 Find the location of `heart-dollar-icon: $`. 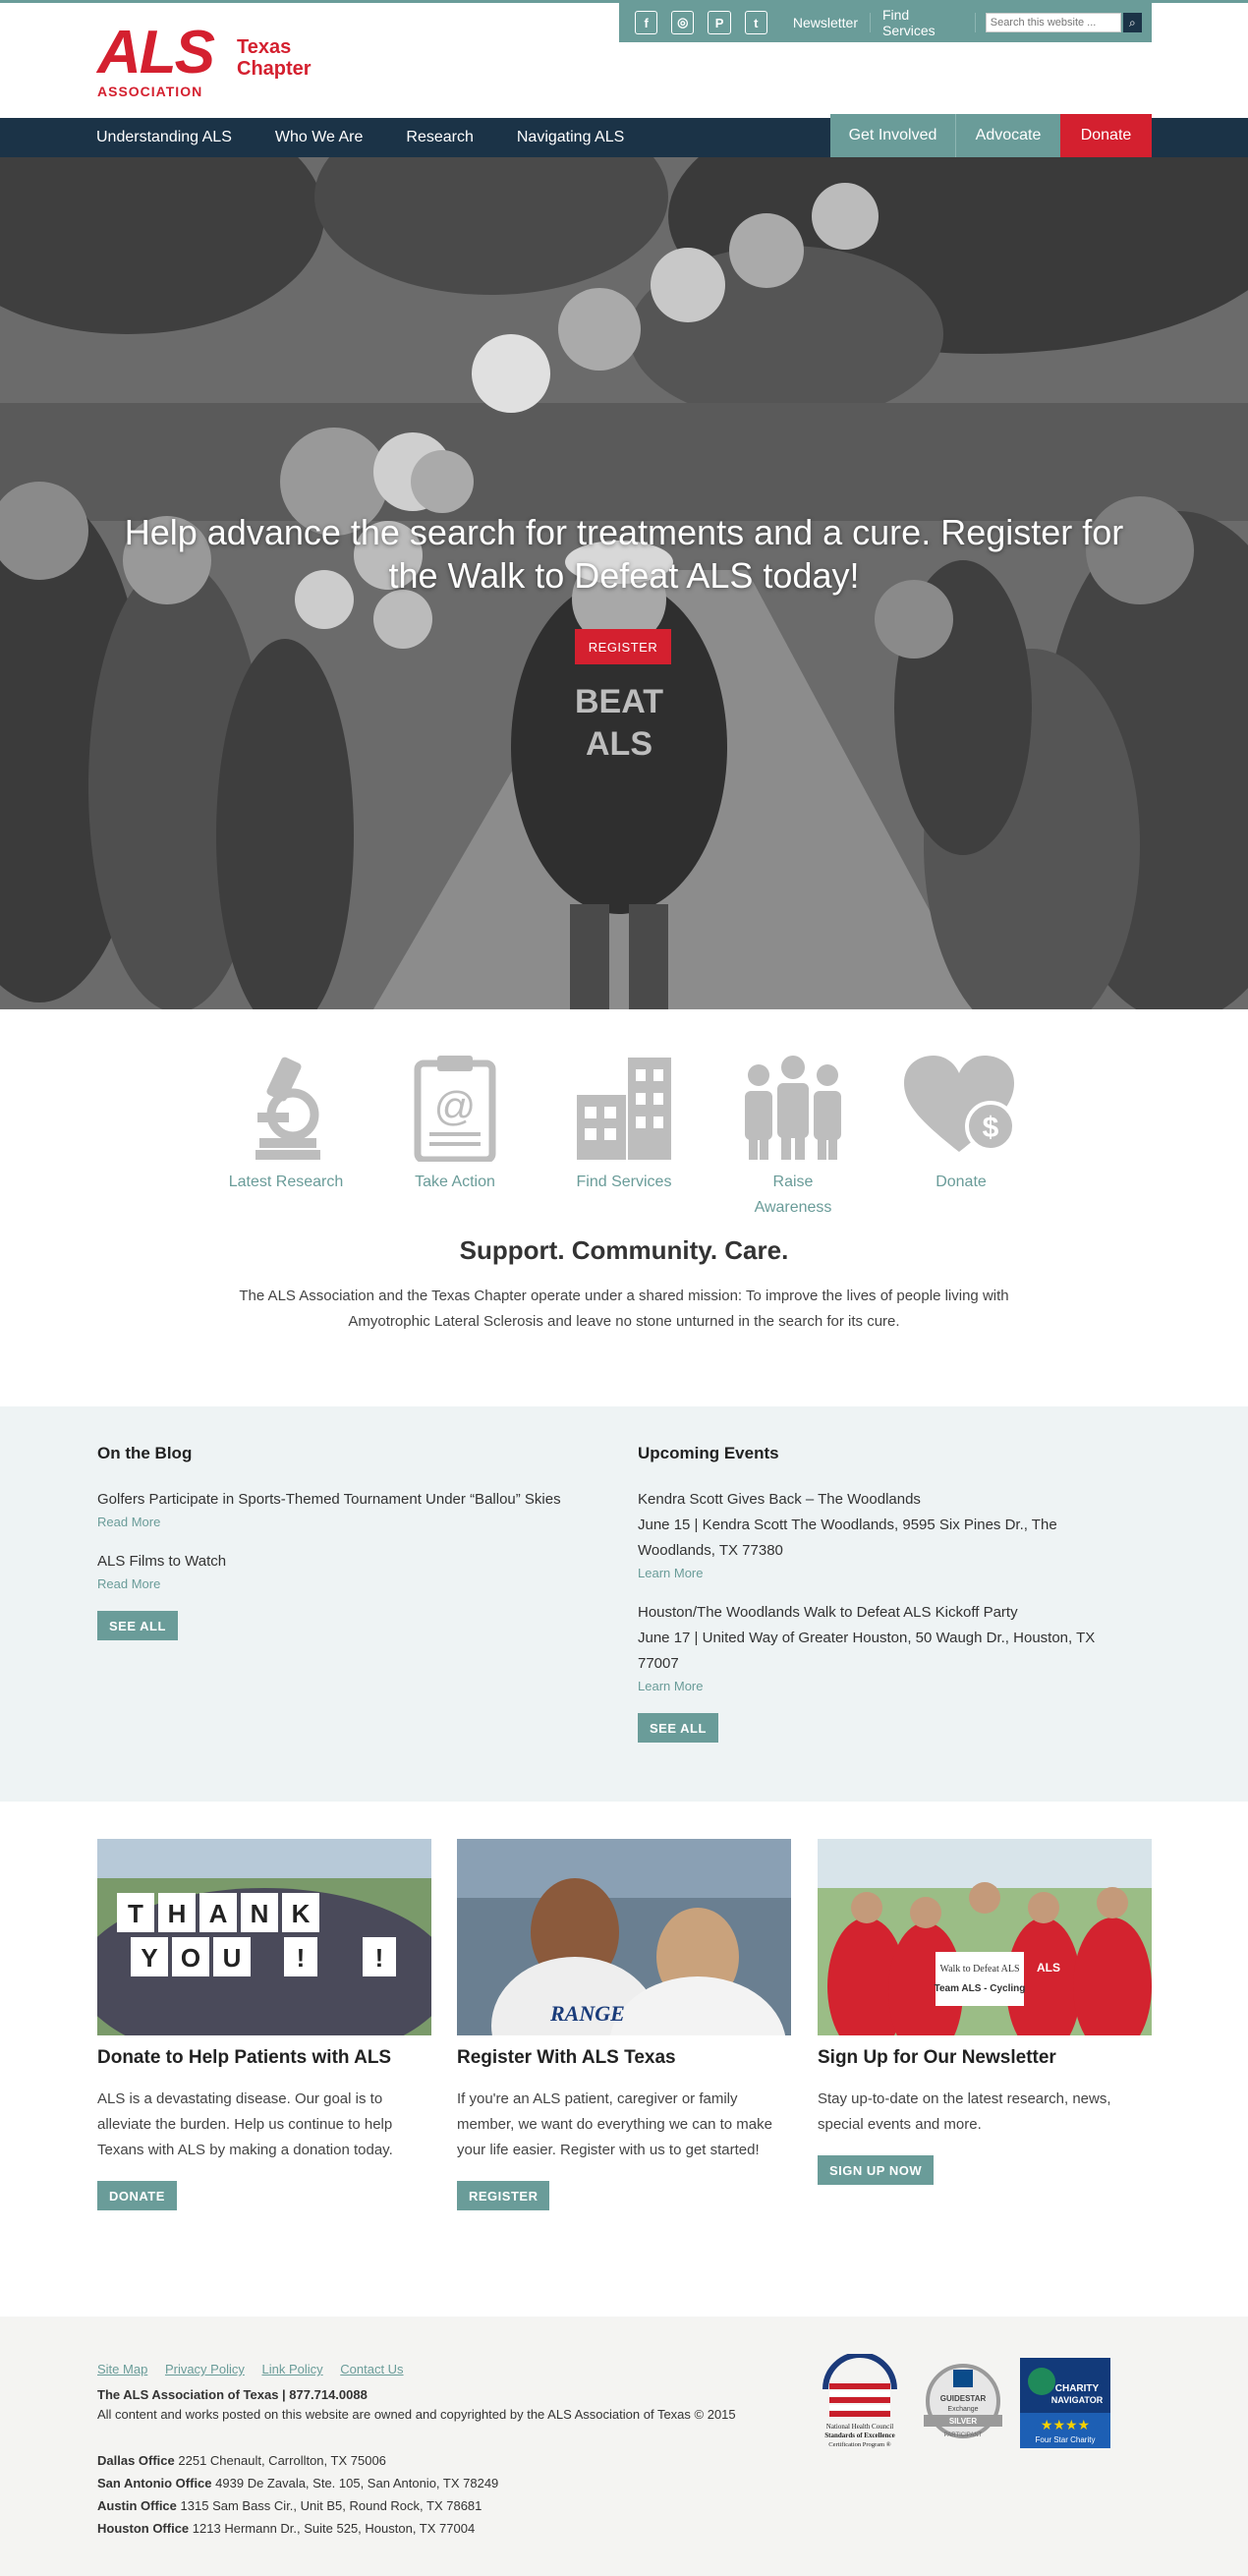

heart-dollar-icon: $ is located at coordinates (960, 1104).